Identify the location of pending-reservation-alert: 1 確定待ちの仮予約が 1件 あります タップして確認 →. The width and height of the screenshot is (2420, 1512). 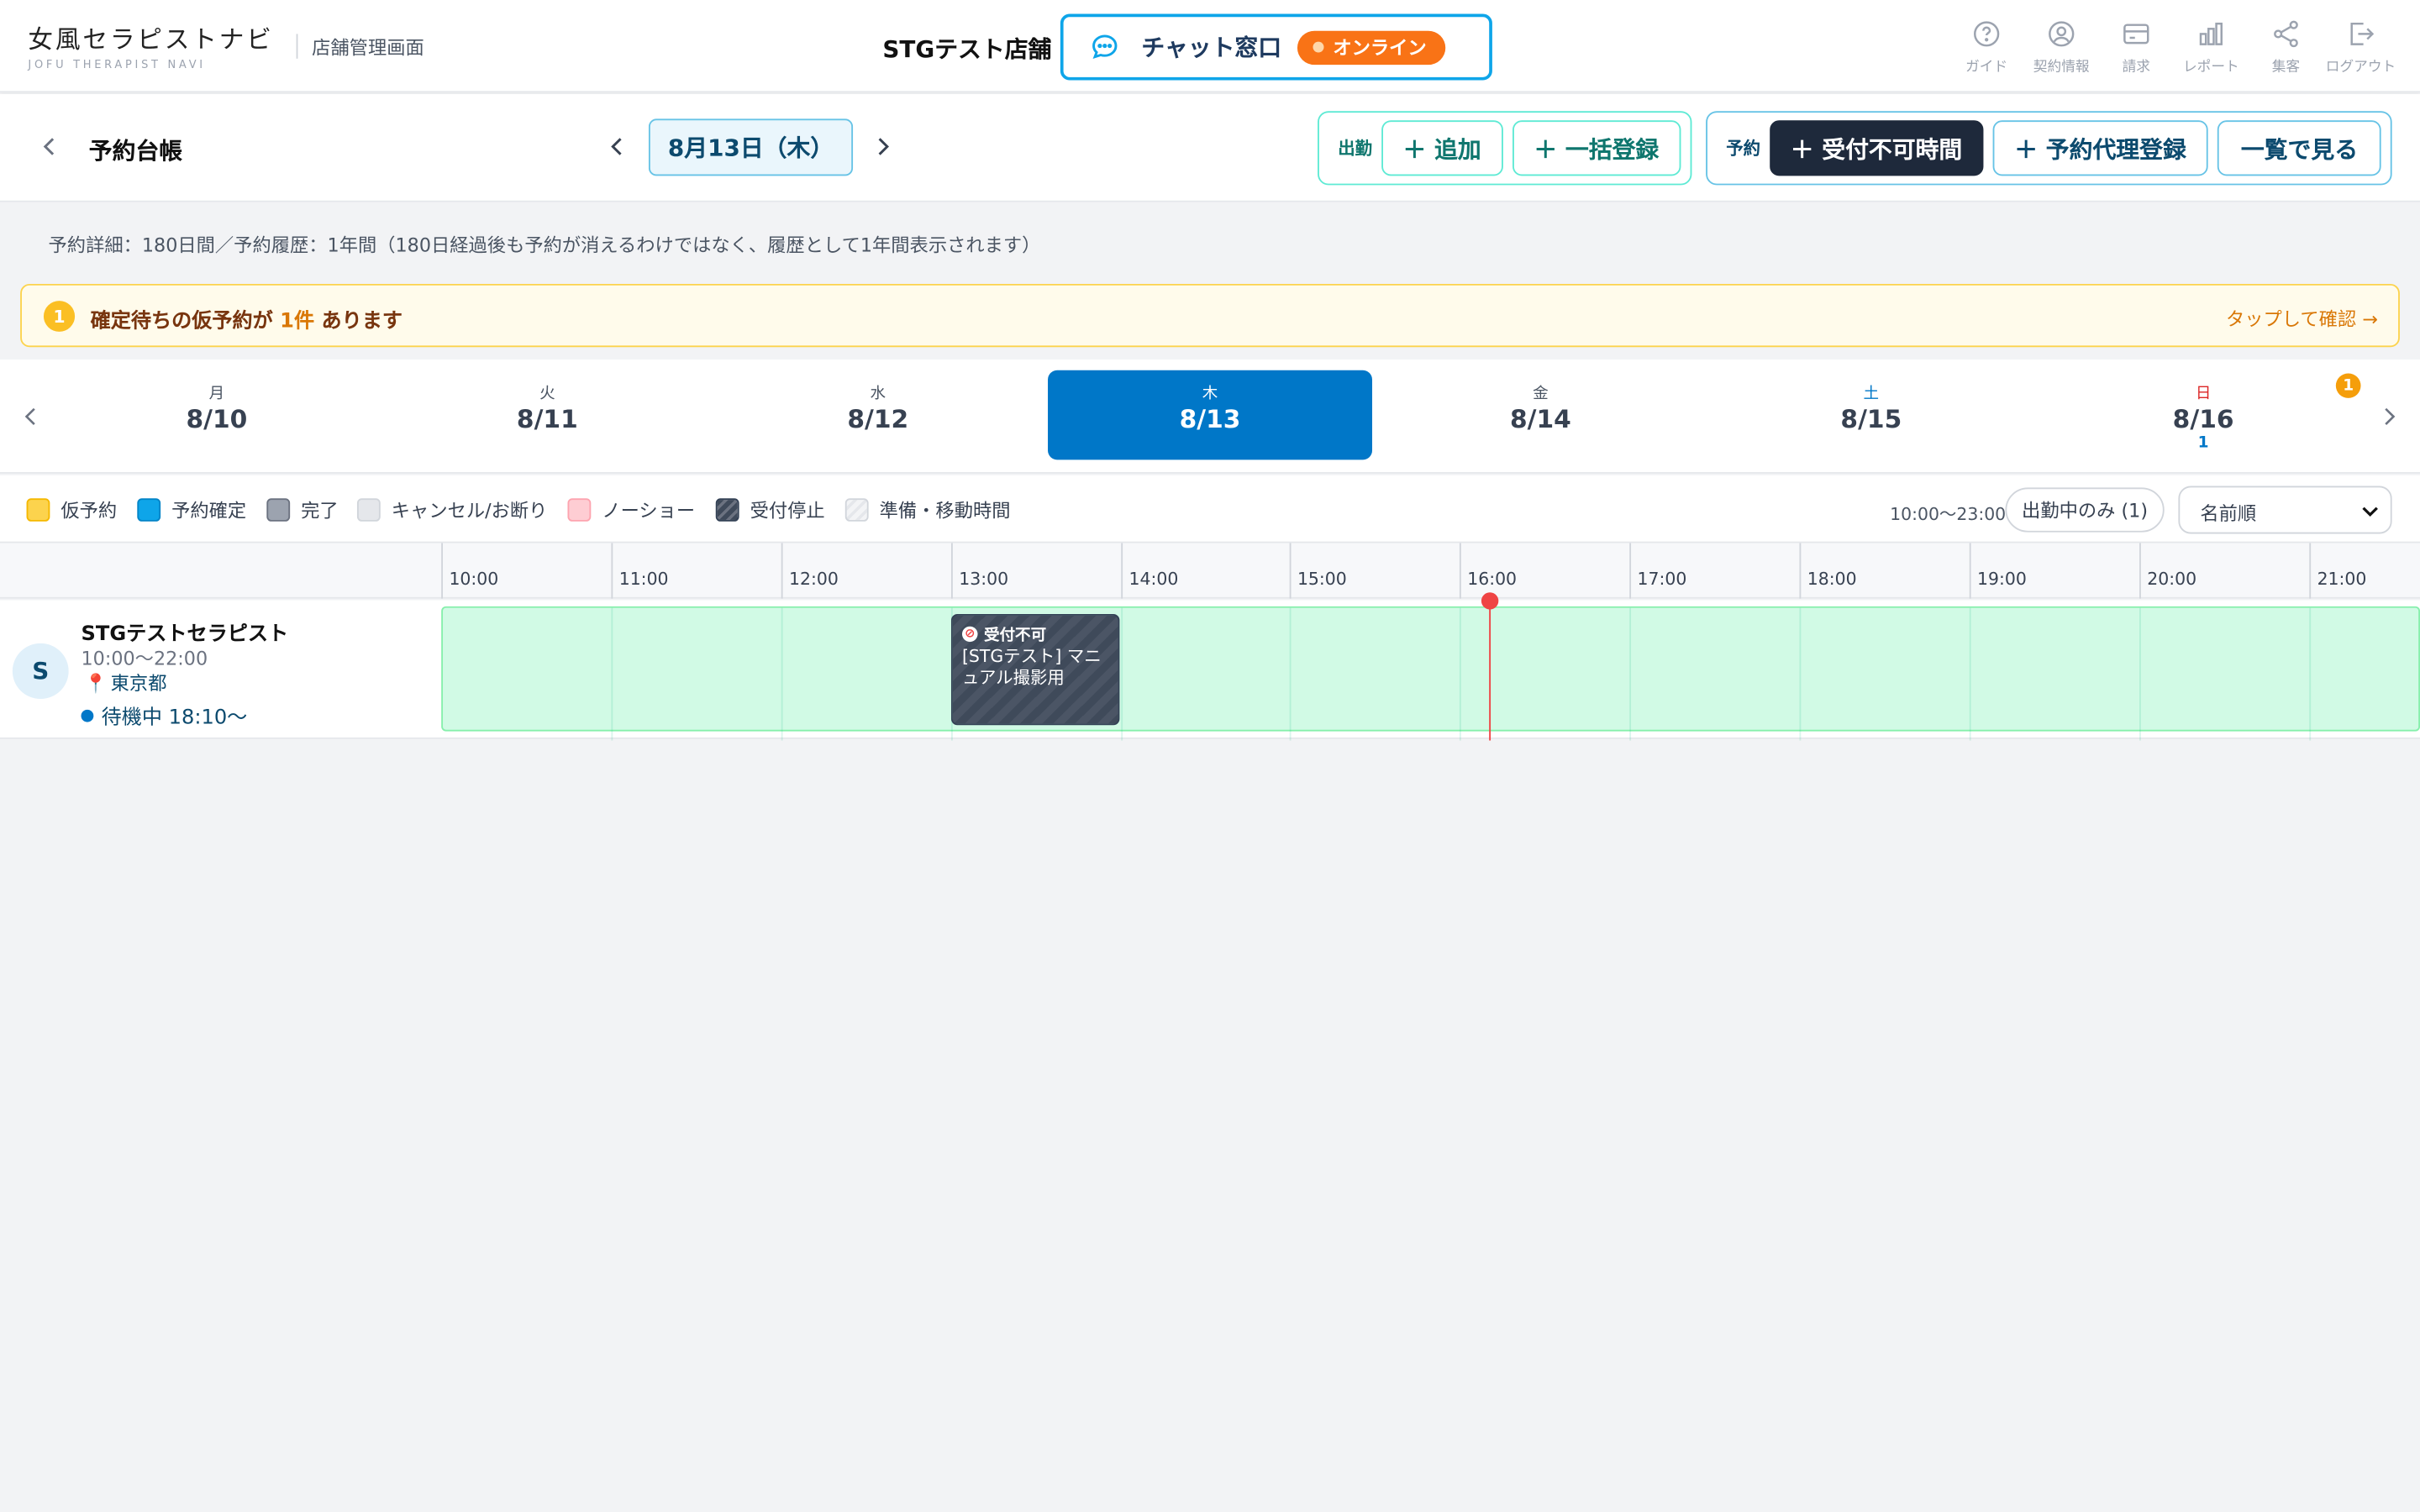
(1210, 315).